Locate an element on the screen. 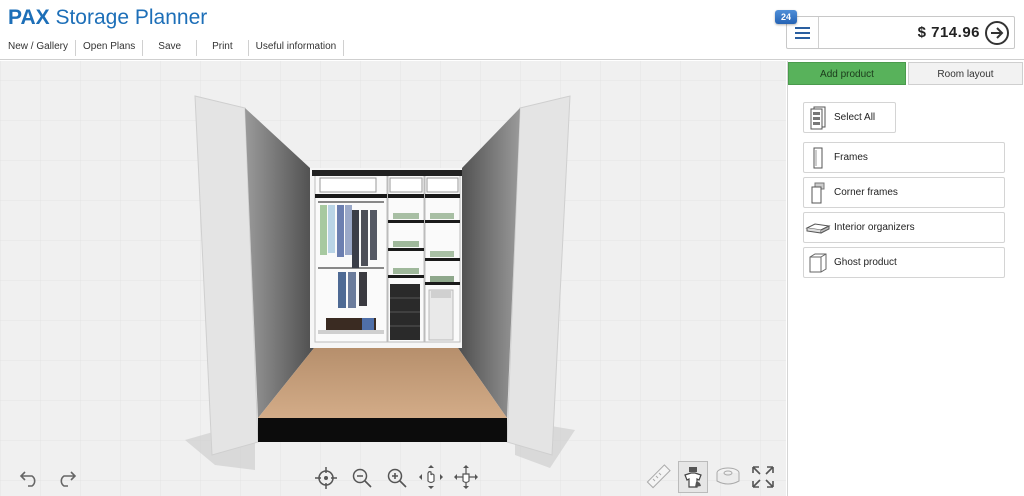 The width and height of the screenshot is (1024, 496). frames-button: Frames is located at coordinates (904, 157).